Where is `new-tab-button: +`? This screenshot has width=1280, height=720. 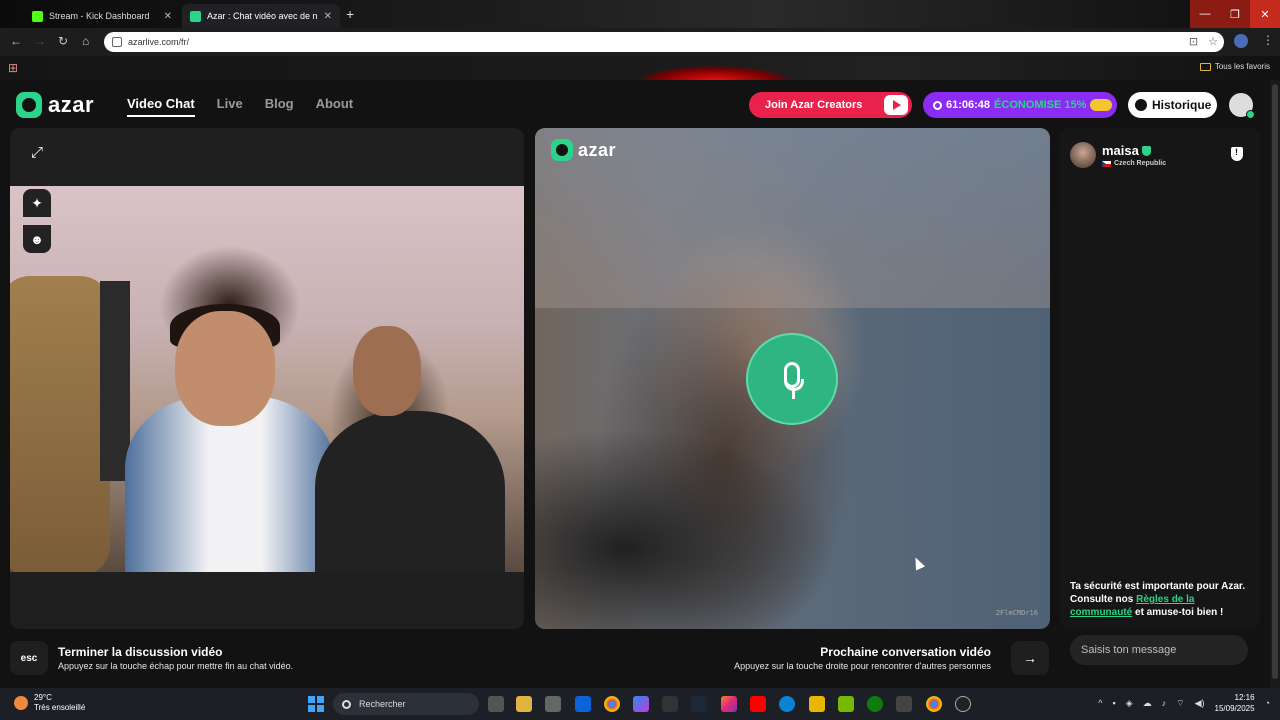
new-tab-button: + is located at coordinates (350, 14).